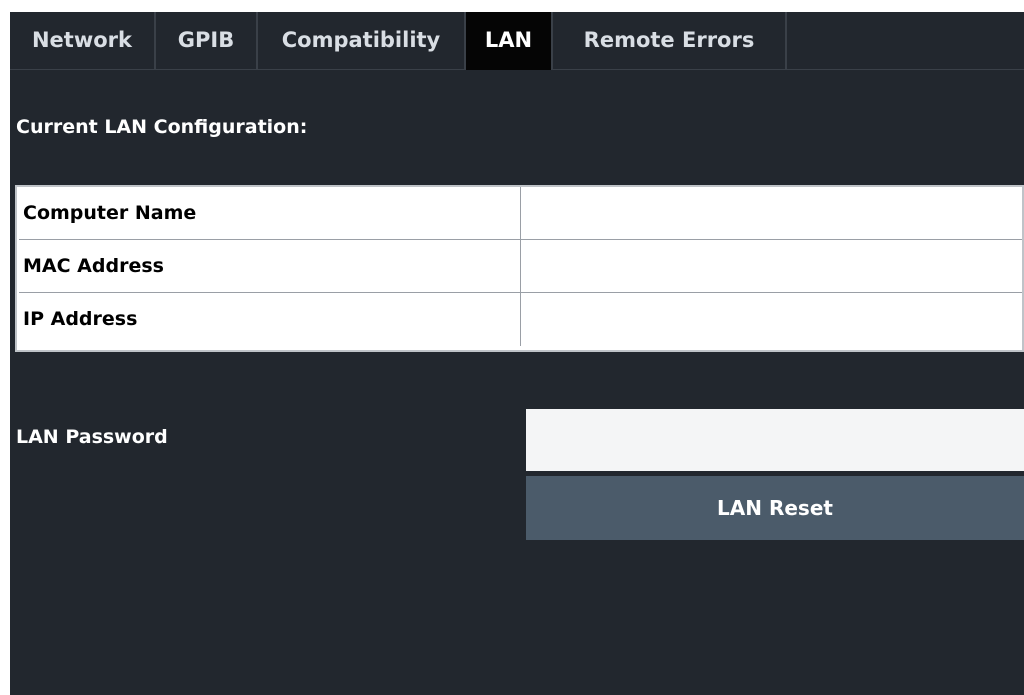 Image resolution: width=1024 pixels, height=695 pixels. I want to click on table-row-mac-address: MAC Address, so click(520, 266).